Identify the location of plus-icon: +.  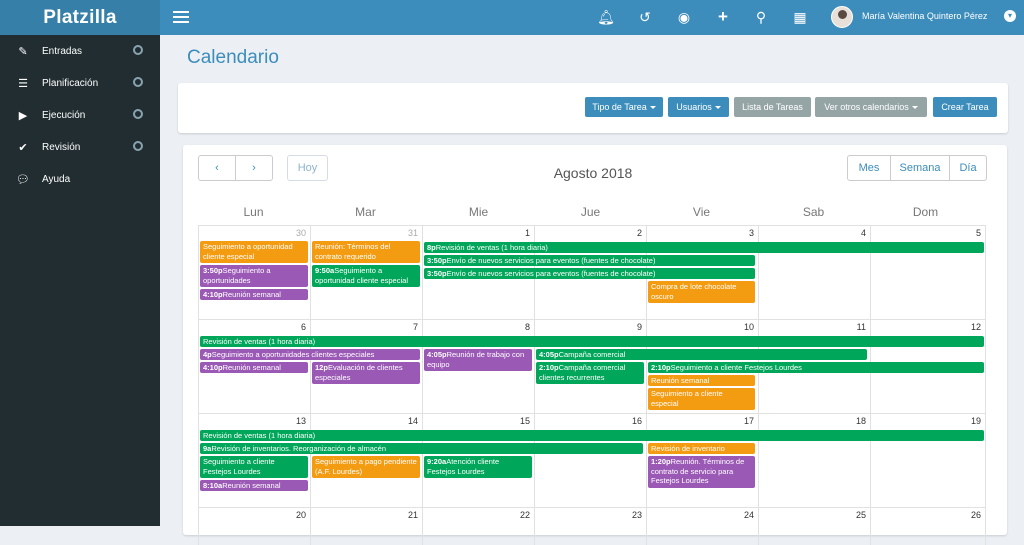
(723, 17).